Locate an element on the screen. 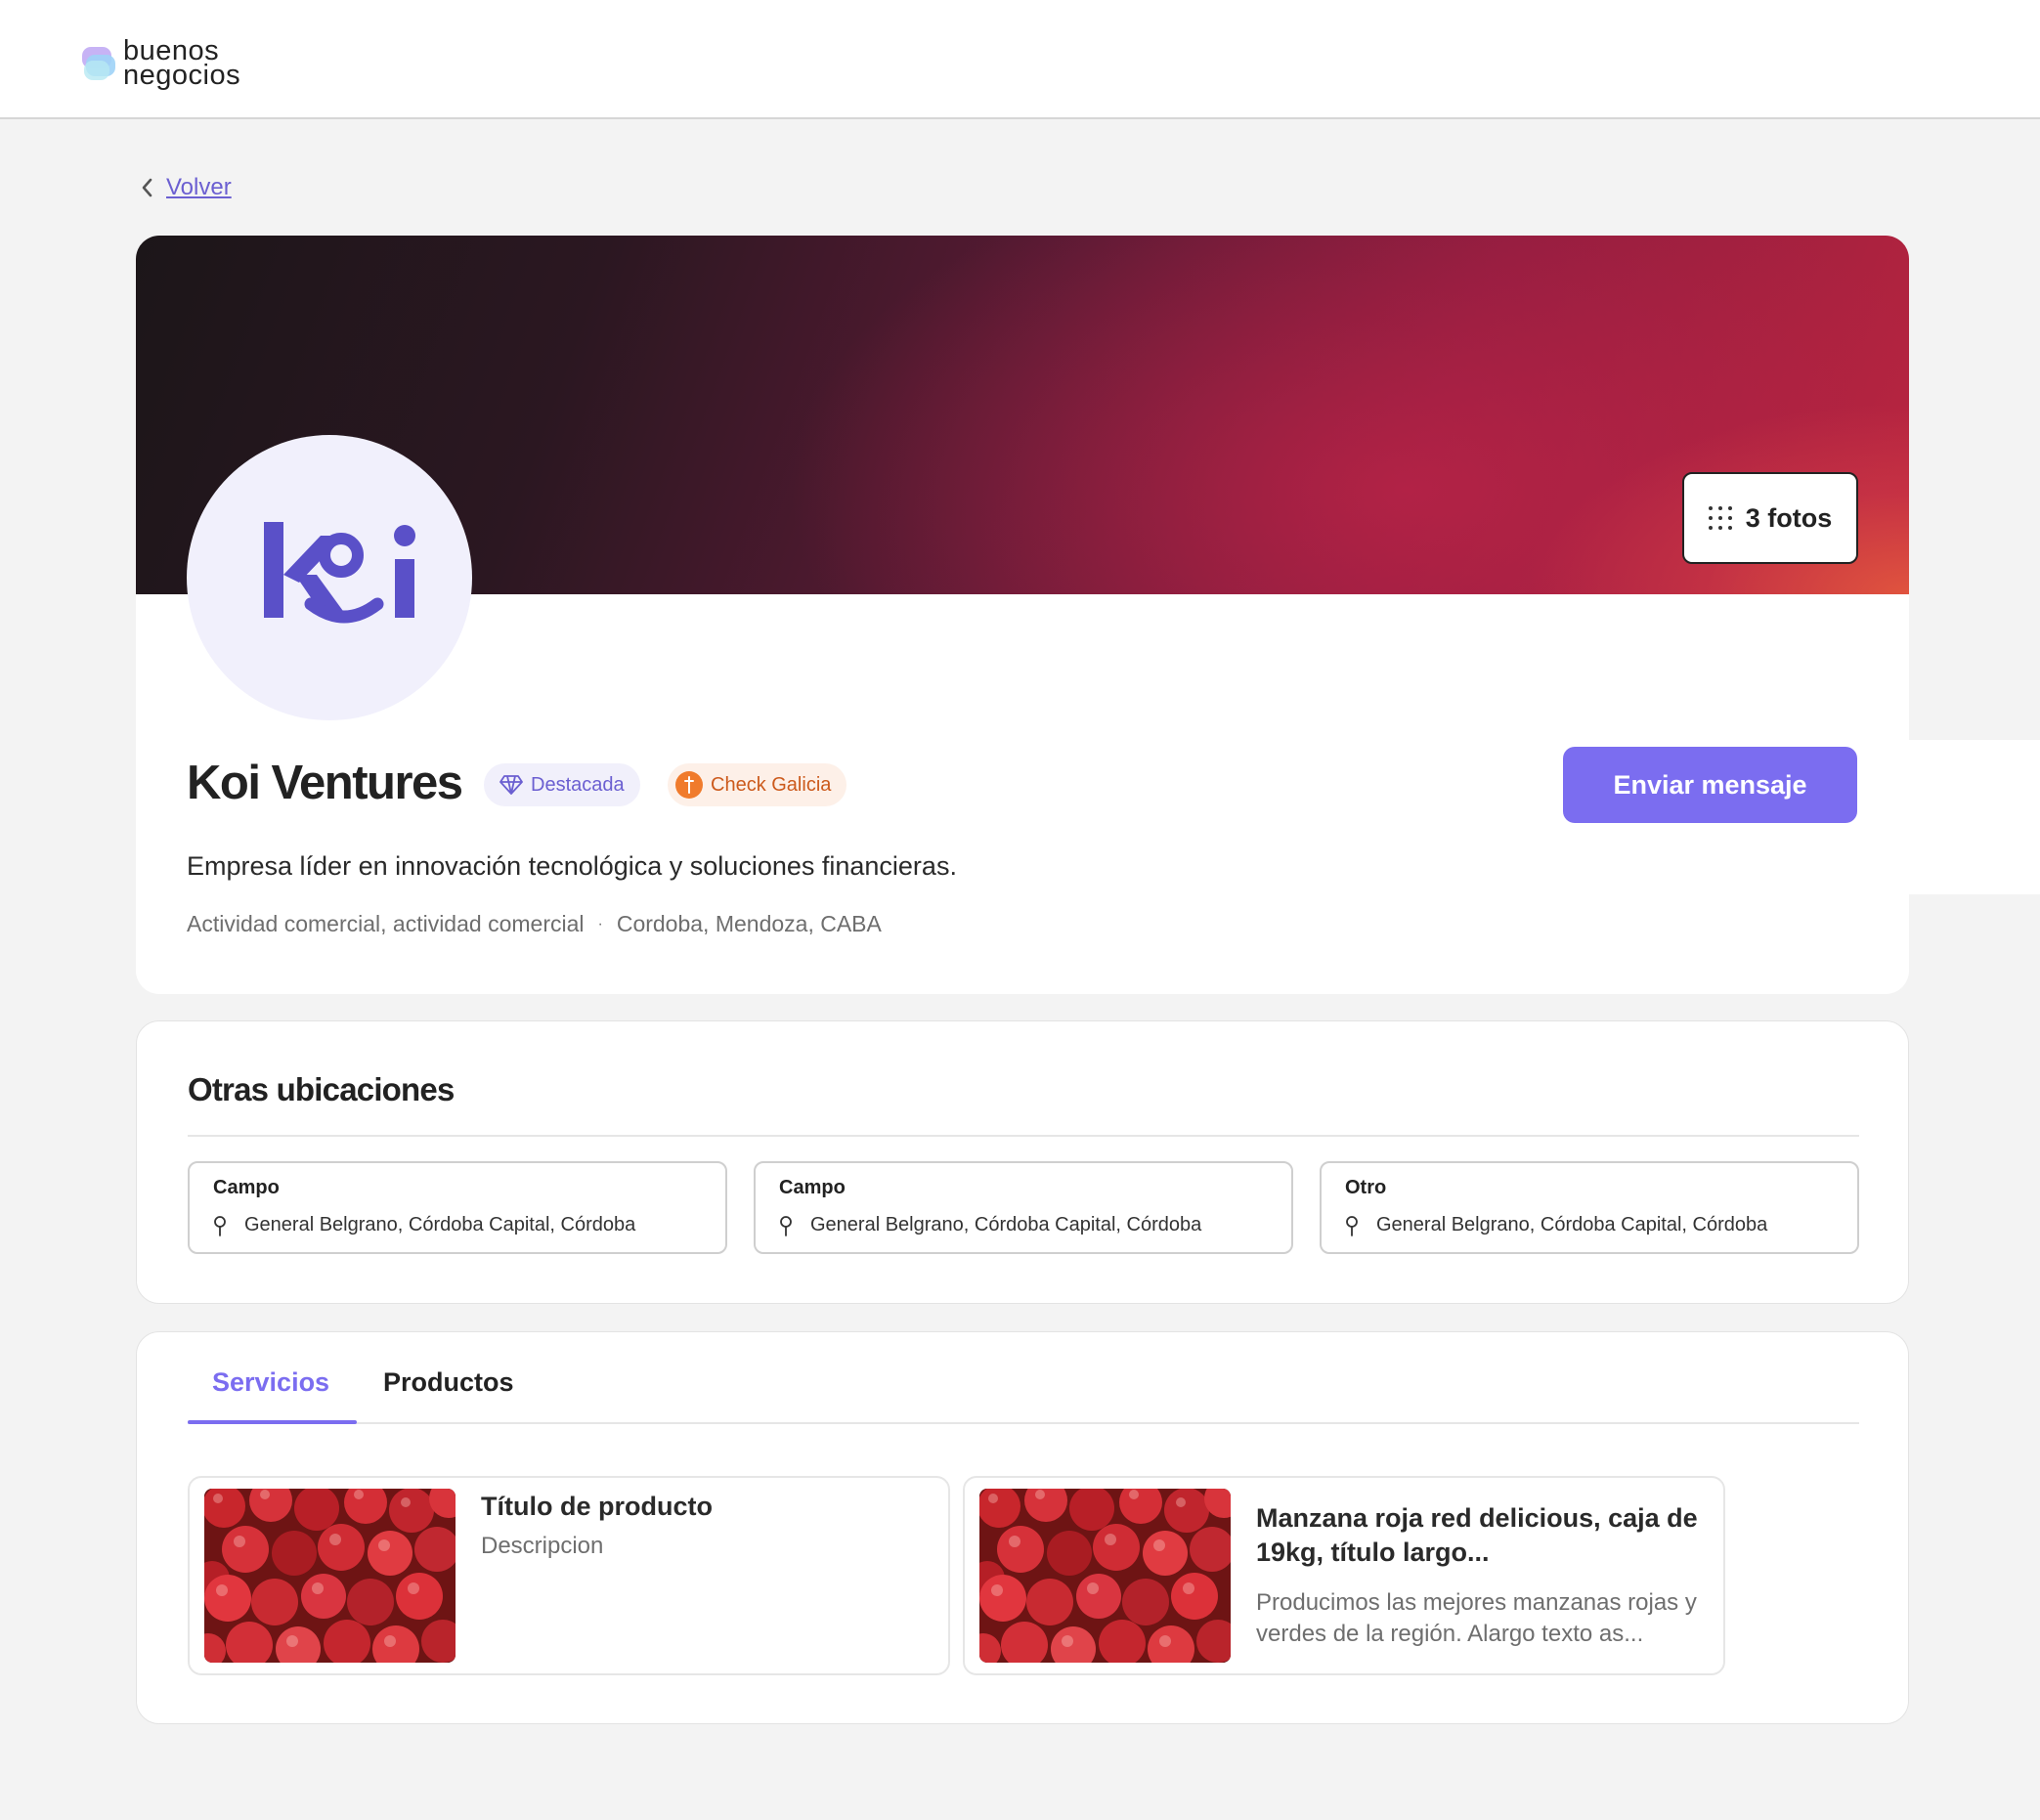 This screenshot has width=2040, height=1820. send-message-button: Enviar mensaje is located at coordinates (1710, 785).